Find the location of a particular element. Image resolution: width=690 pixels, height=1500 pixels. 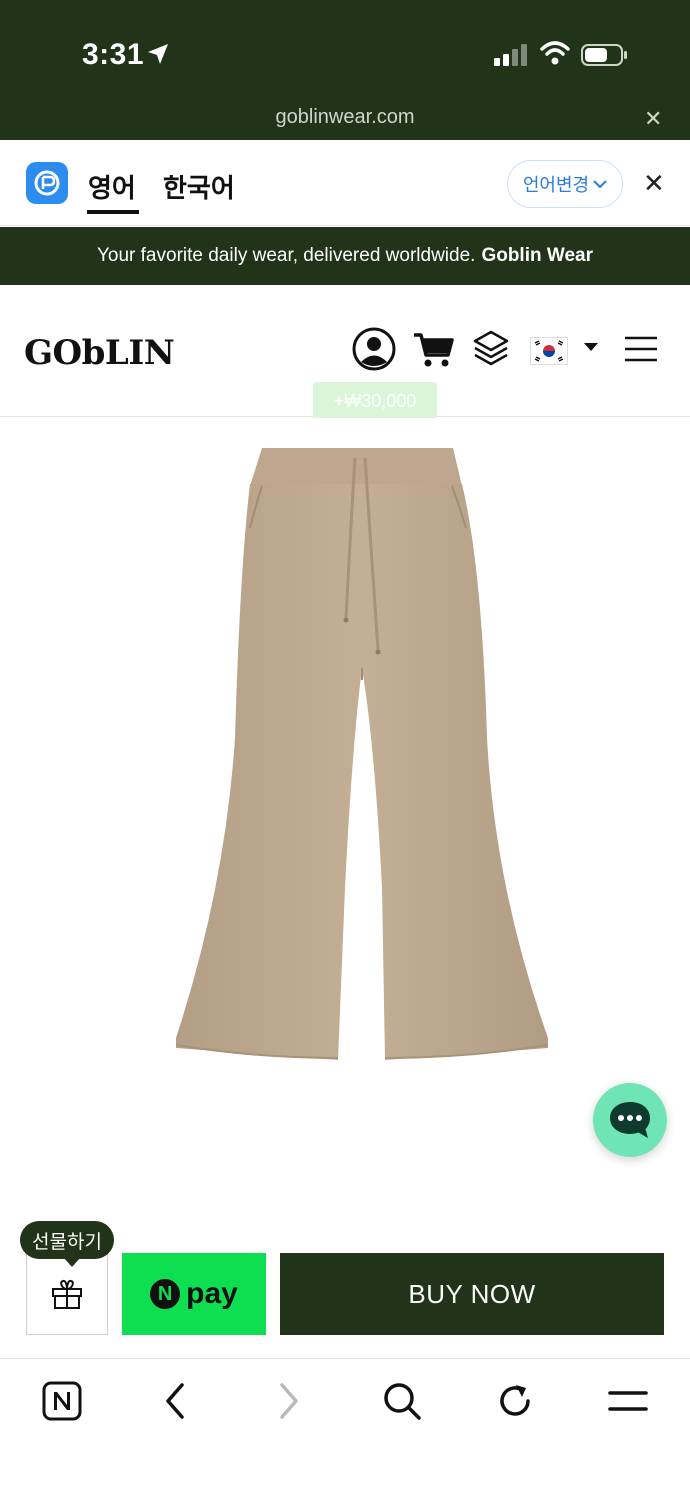

korea-flag-icon is located at coordinates (549, 351).